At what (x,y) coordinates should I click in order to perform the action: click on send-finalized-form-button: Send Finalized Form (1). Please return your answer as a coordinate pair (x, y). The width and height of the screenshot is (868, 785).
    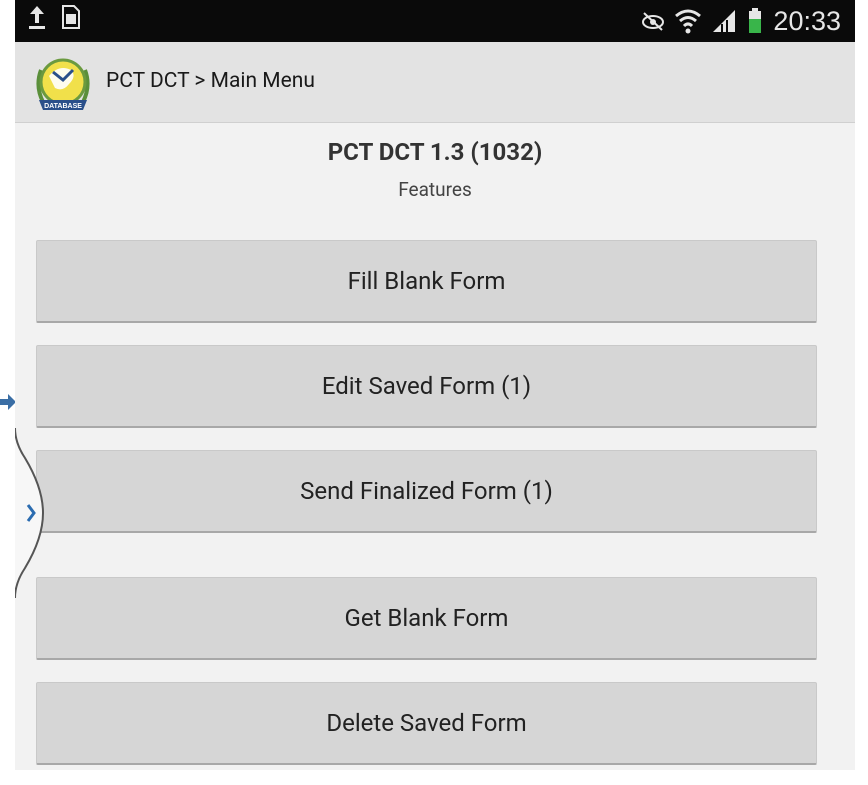
    Looking at the image, I should click on (426, 491).